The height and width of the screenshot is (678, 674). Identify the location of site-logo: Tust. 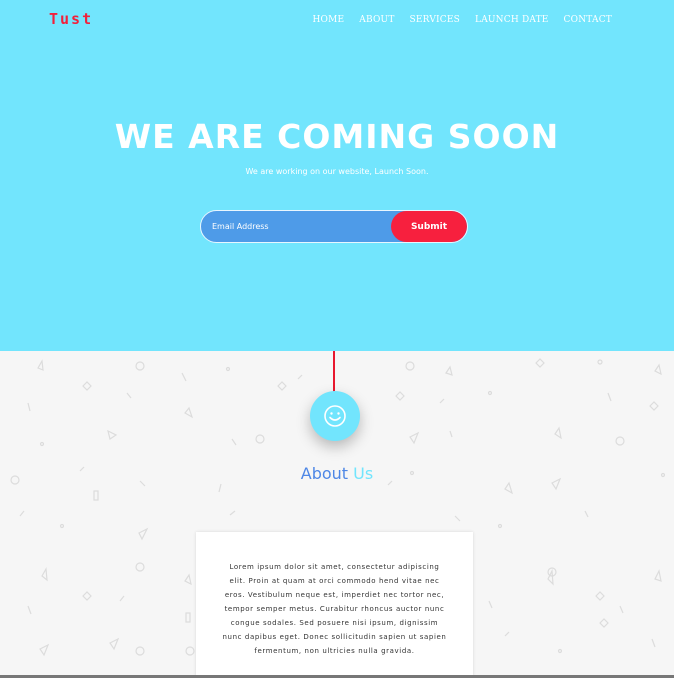
(71, 19).